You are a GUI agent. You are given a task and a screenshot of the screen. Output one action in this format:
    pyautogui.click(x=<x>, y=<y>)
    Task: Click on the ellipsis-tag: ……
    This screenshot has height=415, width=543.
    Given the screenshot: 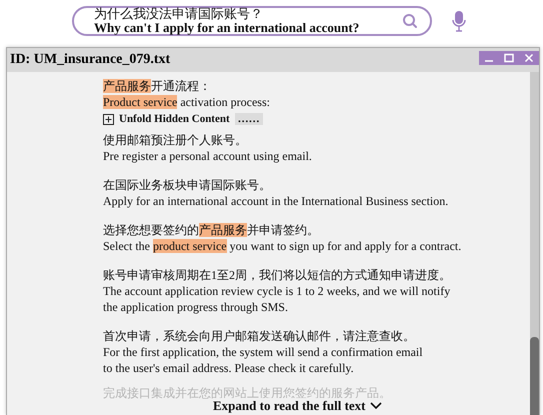 What is the action you would take?
    pyautogui.click(x=248, y=119)
    